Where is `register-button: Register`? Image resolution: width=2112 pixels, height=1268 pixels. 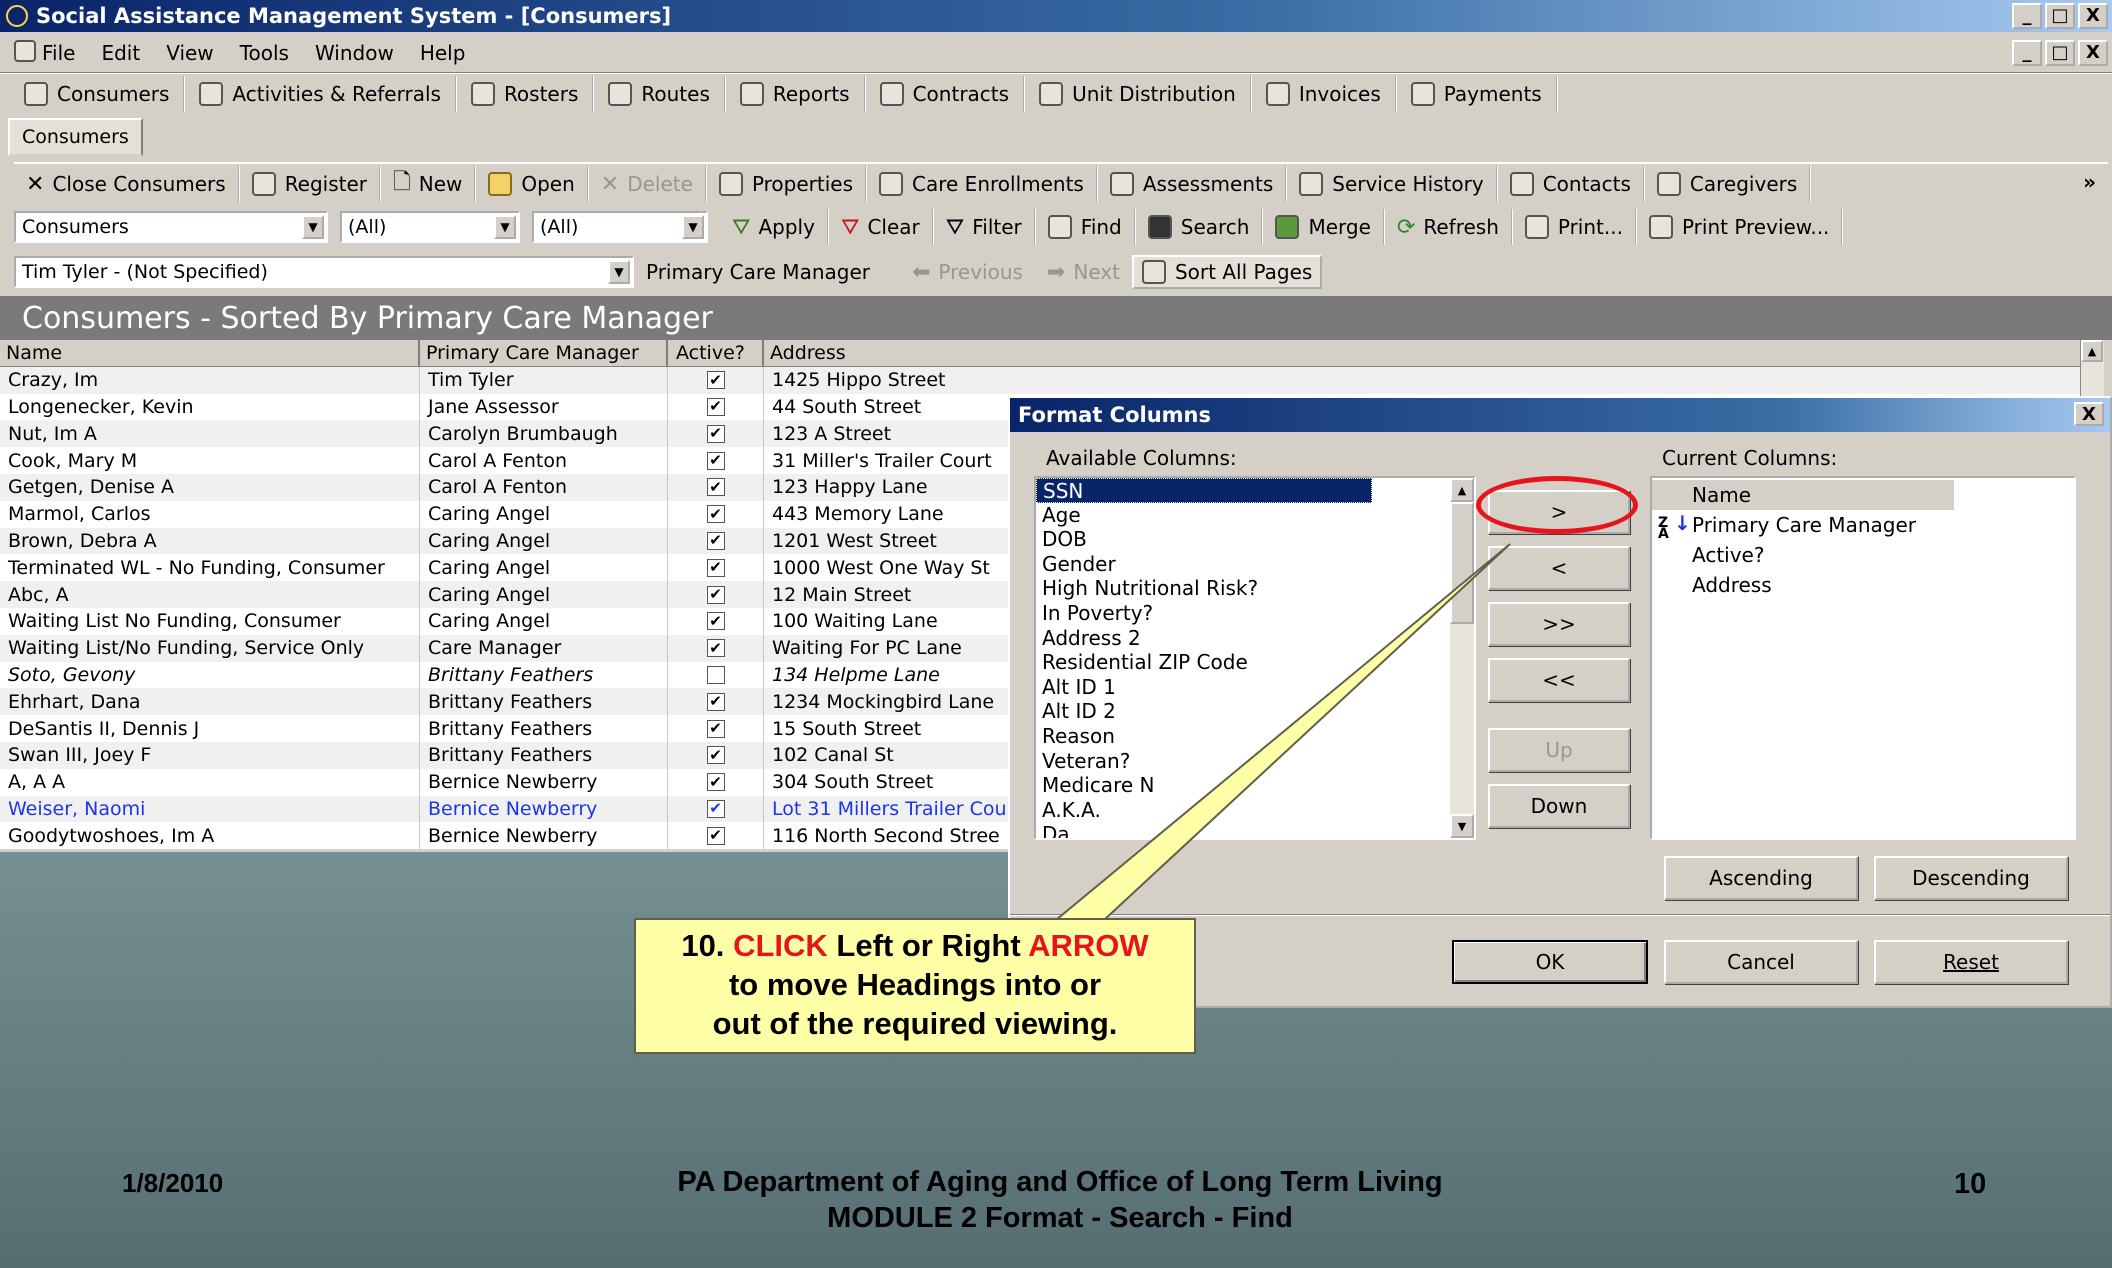 register-button: Register is located at coordinates (311, 184).